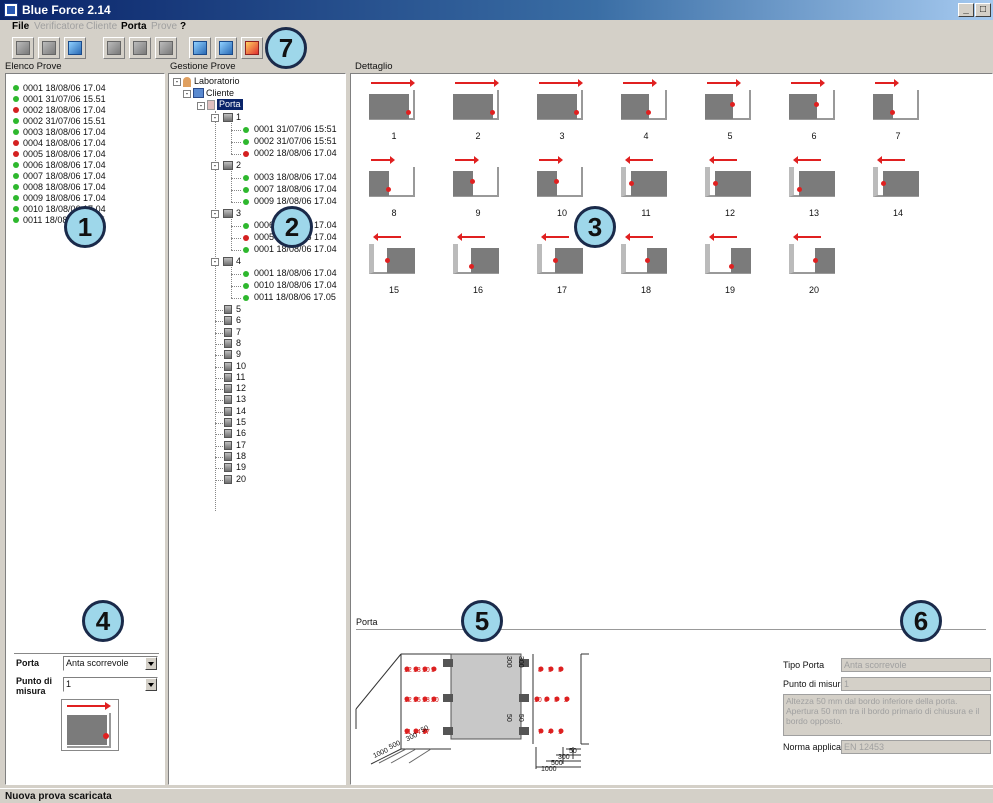 This screenshot has height=803, width=993. I want to click on tree-group-label: 18, so click(241, 456).